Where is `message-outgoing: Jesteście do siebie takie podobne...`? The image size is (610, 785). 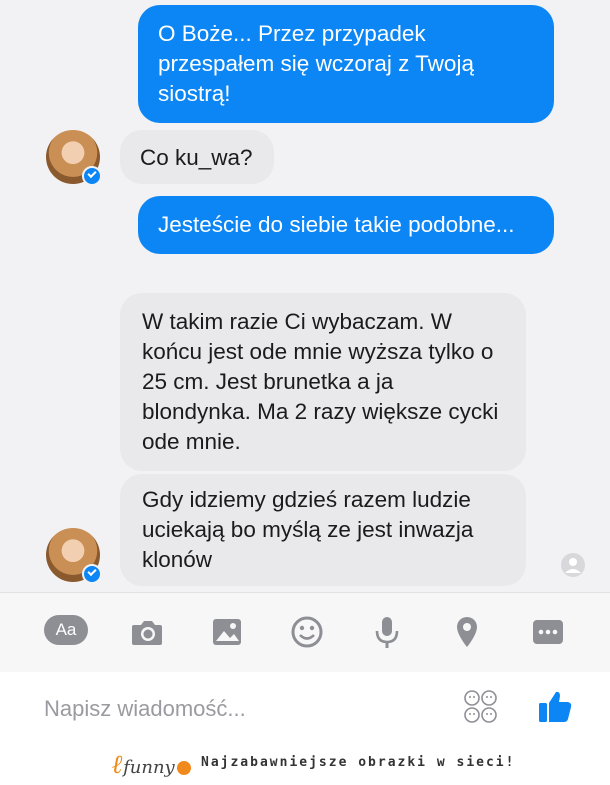
message-outgoing: Jesteście do siebie takie podobne... is located at coordinates (346, 225).